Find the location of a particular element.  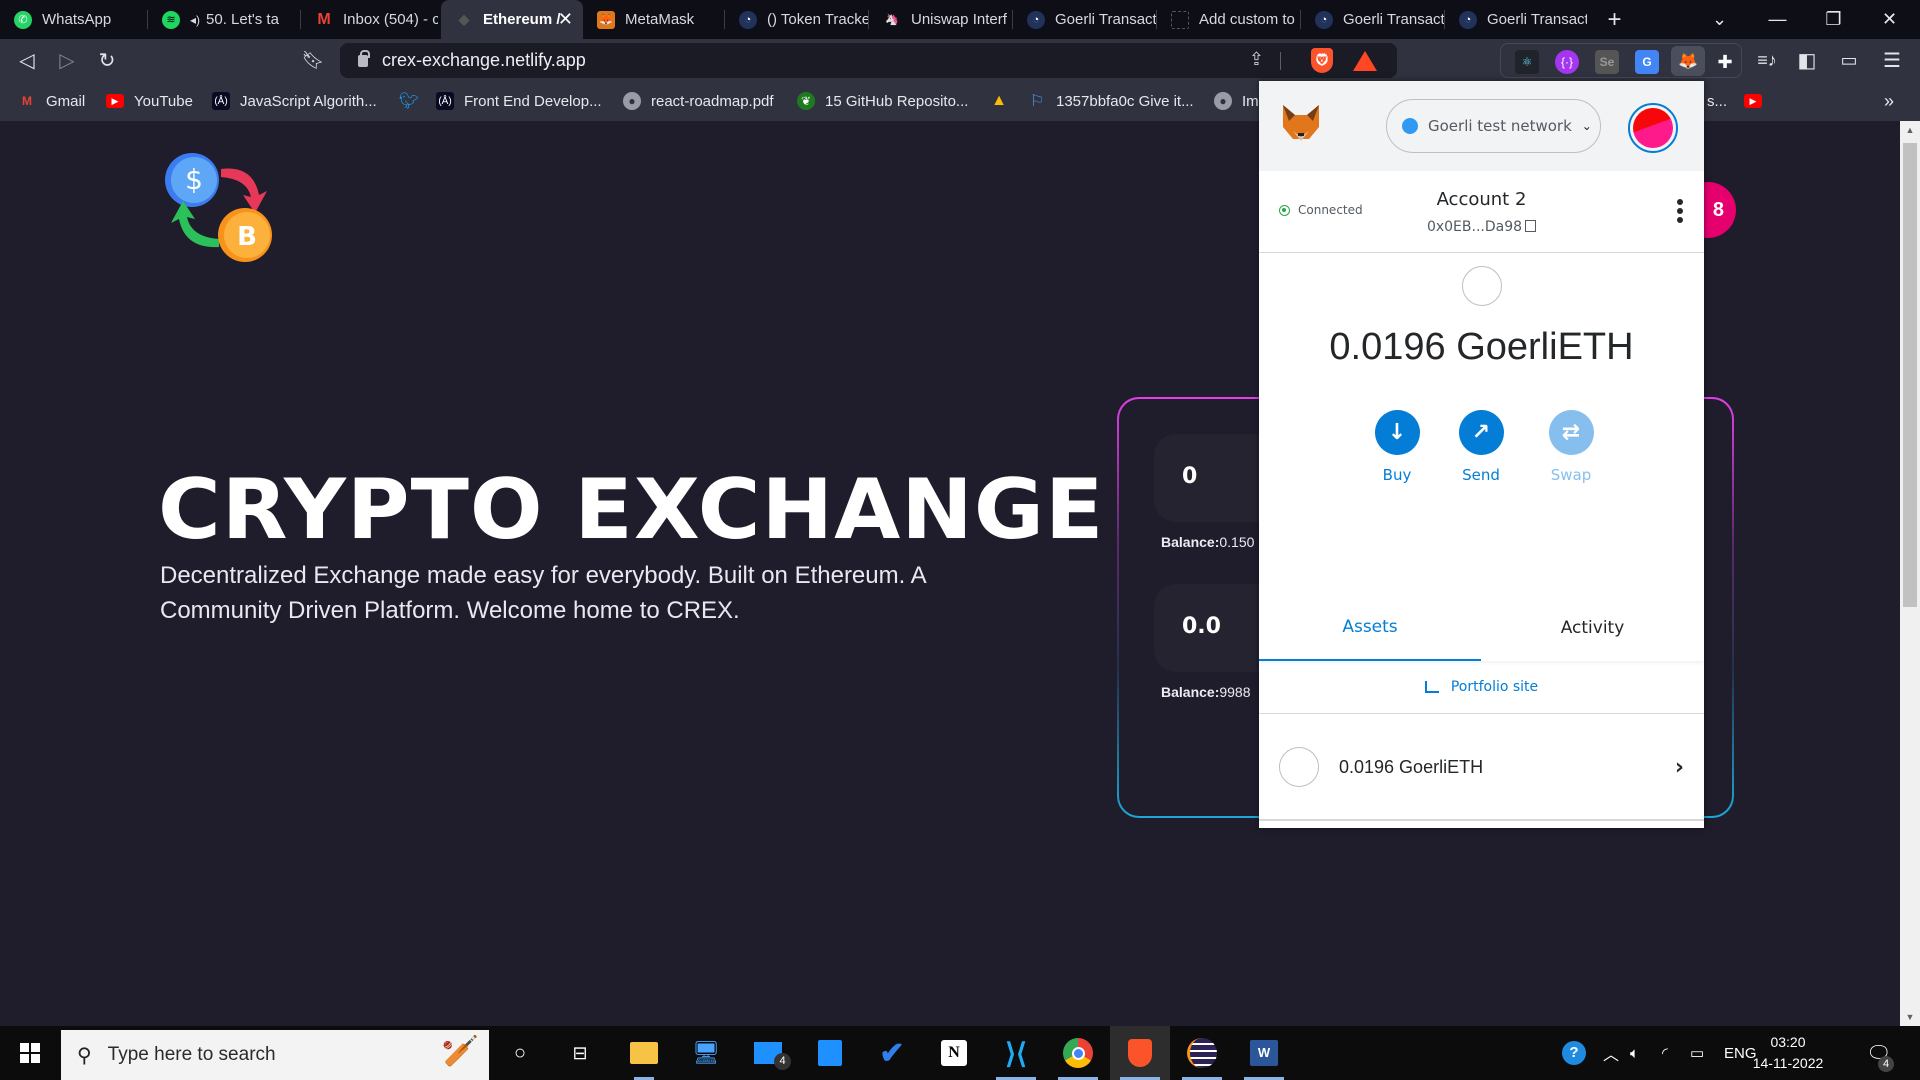

tab-token-tracker: ◔ () Token Tracke is located at coordinates (797, 19).